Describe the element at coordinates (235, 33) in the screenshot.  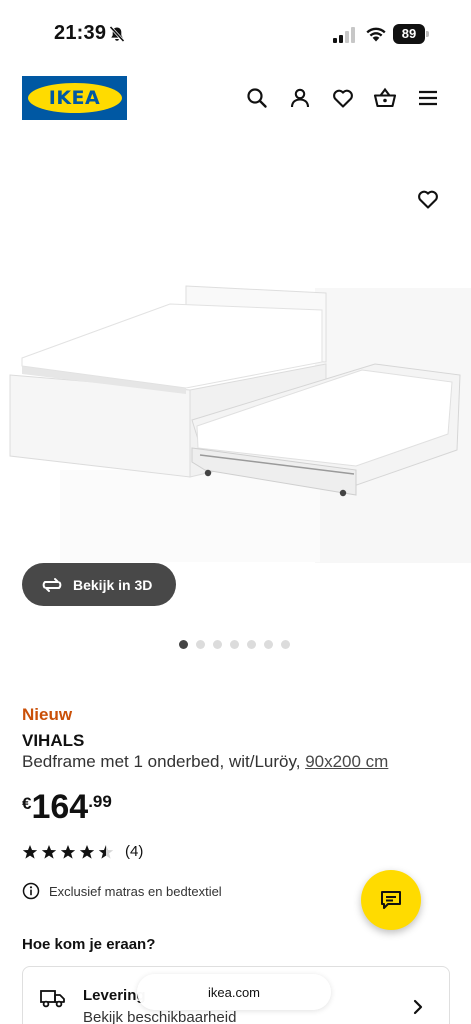
I see `status-bar: 21:39 89` at that location.